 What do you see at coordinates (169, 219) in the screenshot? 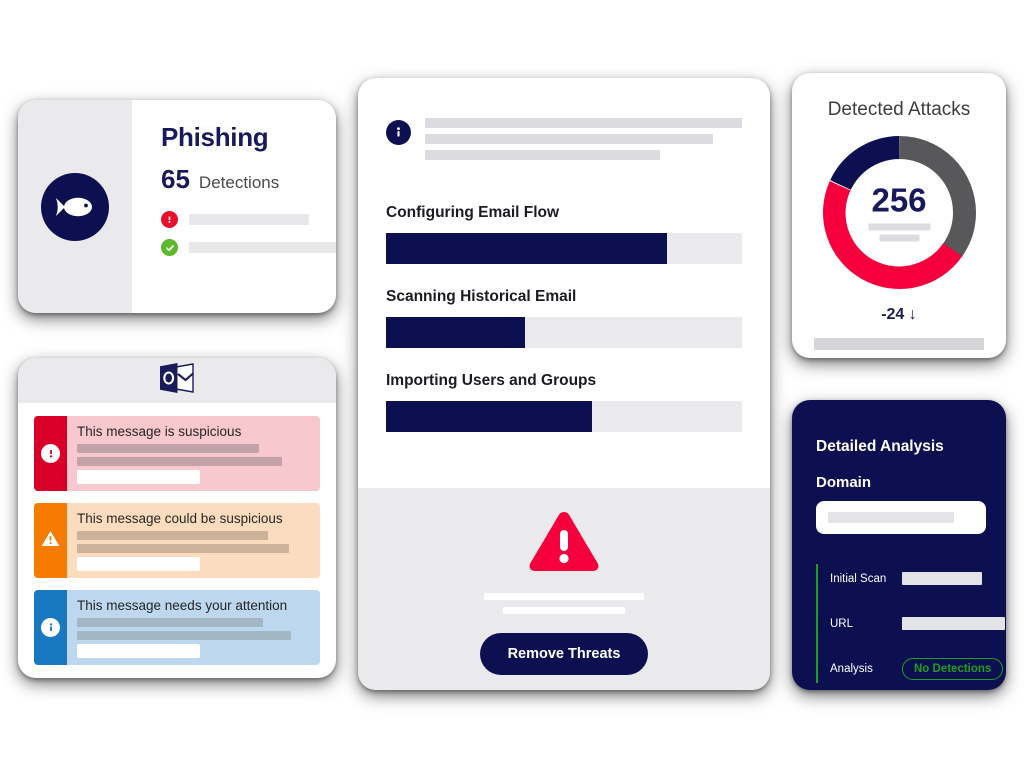
I see `alert-circle-icon` at bounding box center [169, 219].